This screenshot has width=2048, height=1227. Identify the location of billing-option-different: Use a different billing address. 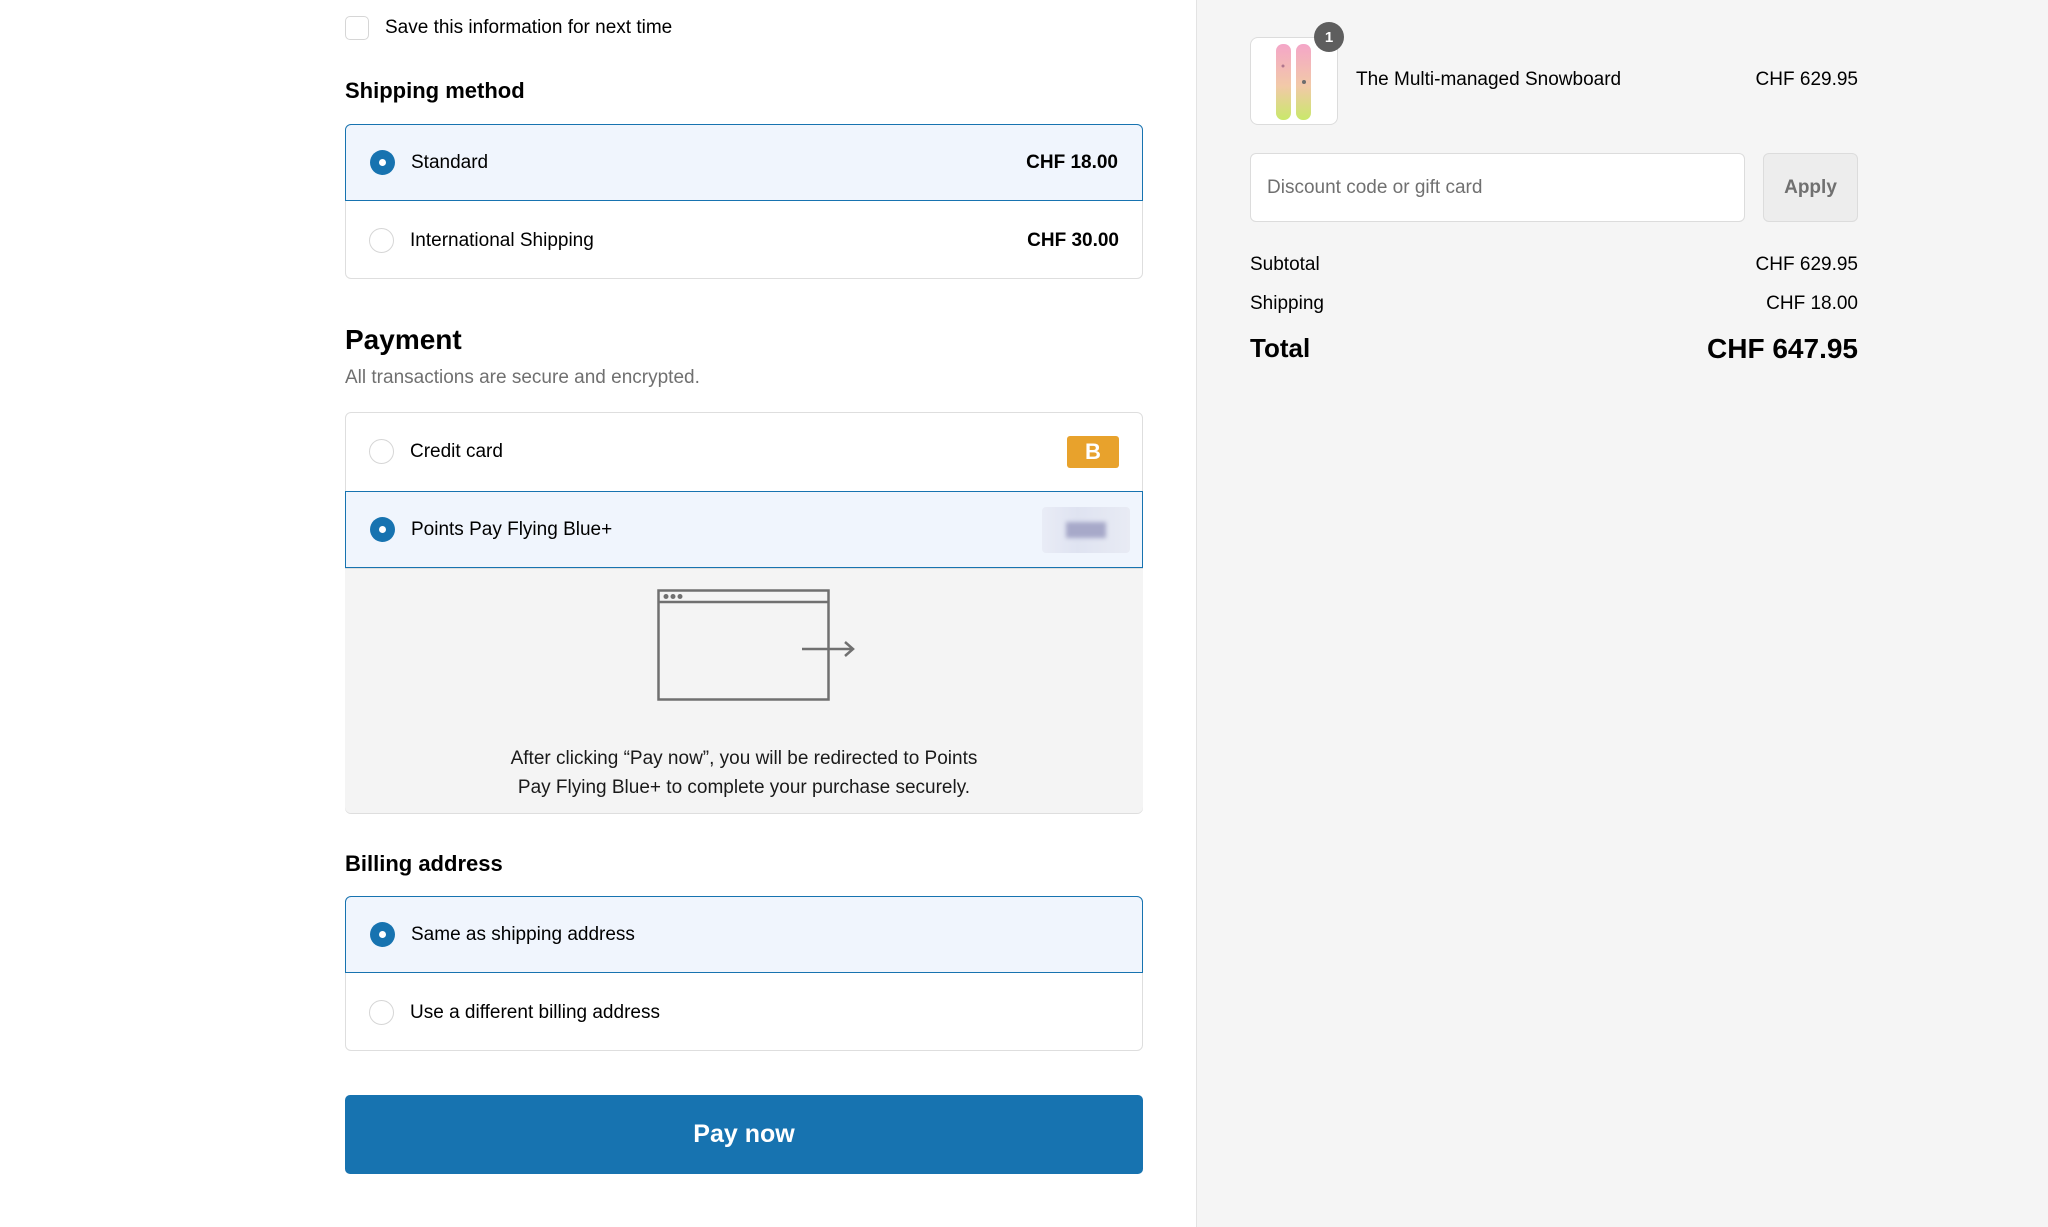
(744, 1012).